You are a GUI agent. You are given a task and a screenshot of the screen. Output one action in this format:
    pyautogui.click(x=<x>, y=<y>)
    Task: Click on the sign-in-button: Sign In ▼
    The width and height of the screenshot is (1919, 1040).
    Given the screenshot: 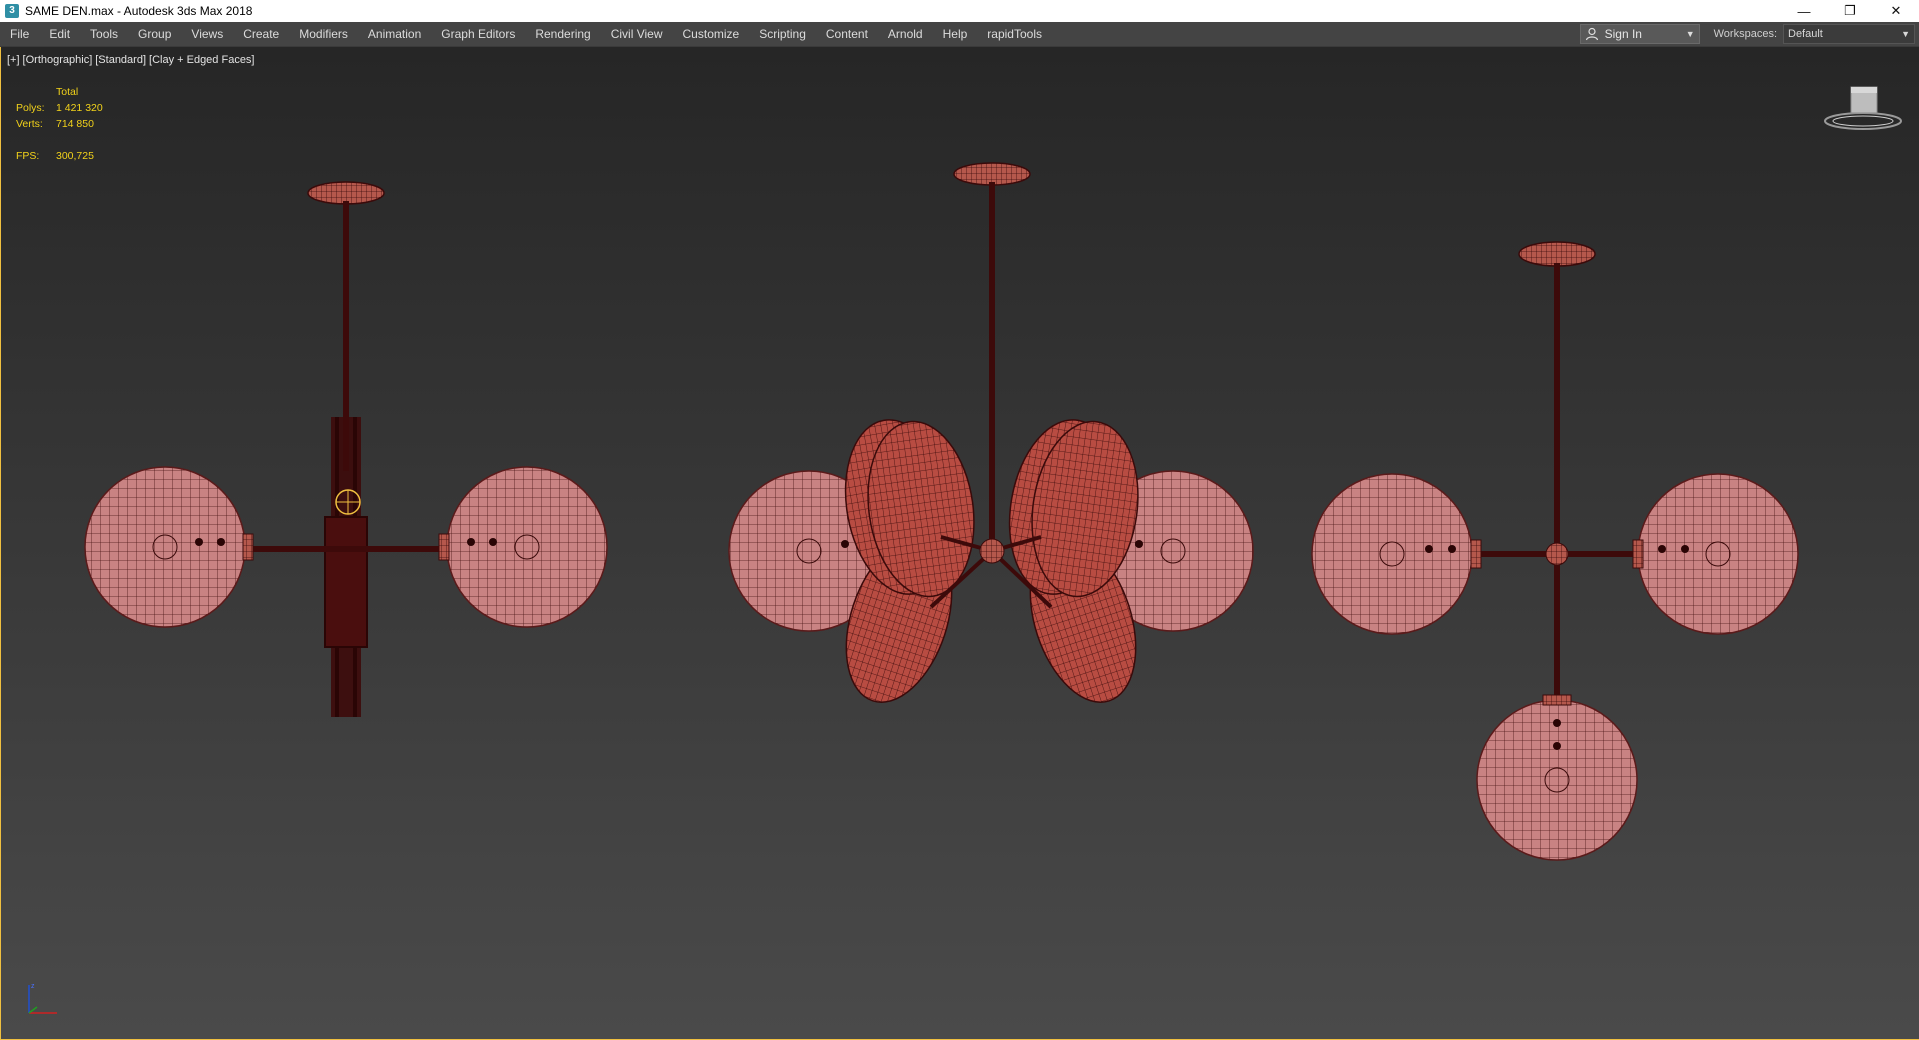 What is the action you would take?
    pyautogui.click(x=1639, y=34)
    